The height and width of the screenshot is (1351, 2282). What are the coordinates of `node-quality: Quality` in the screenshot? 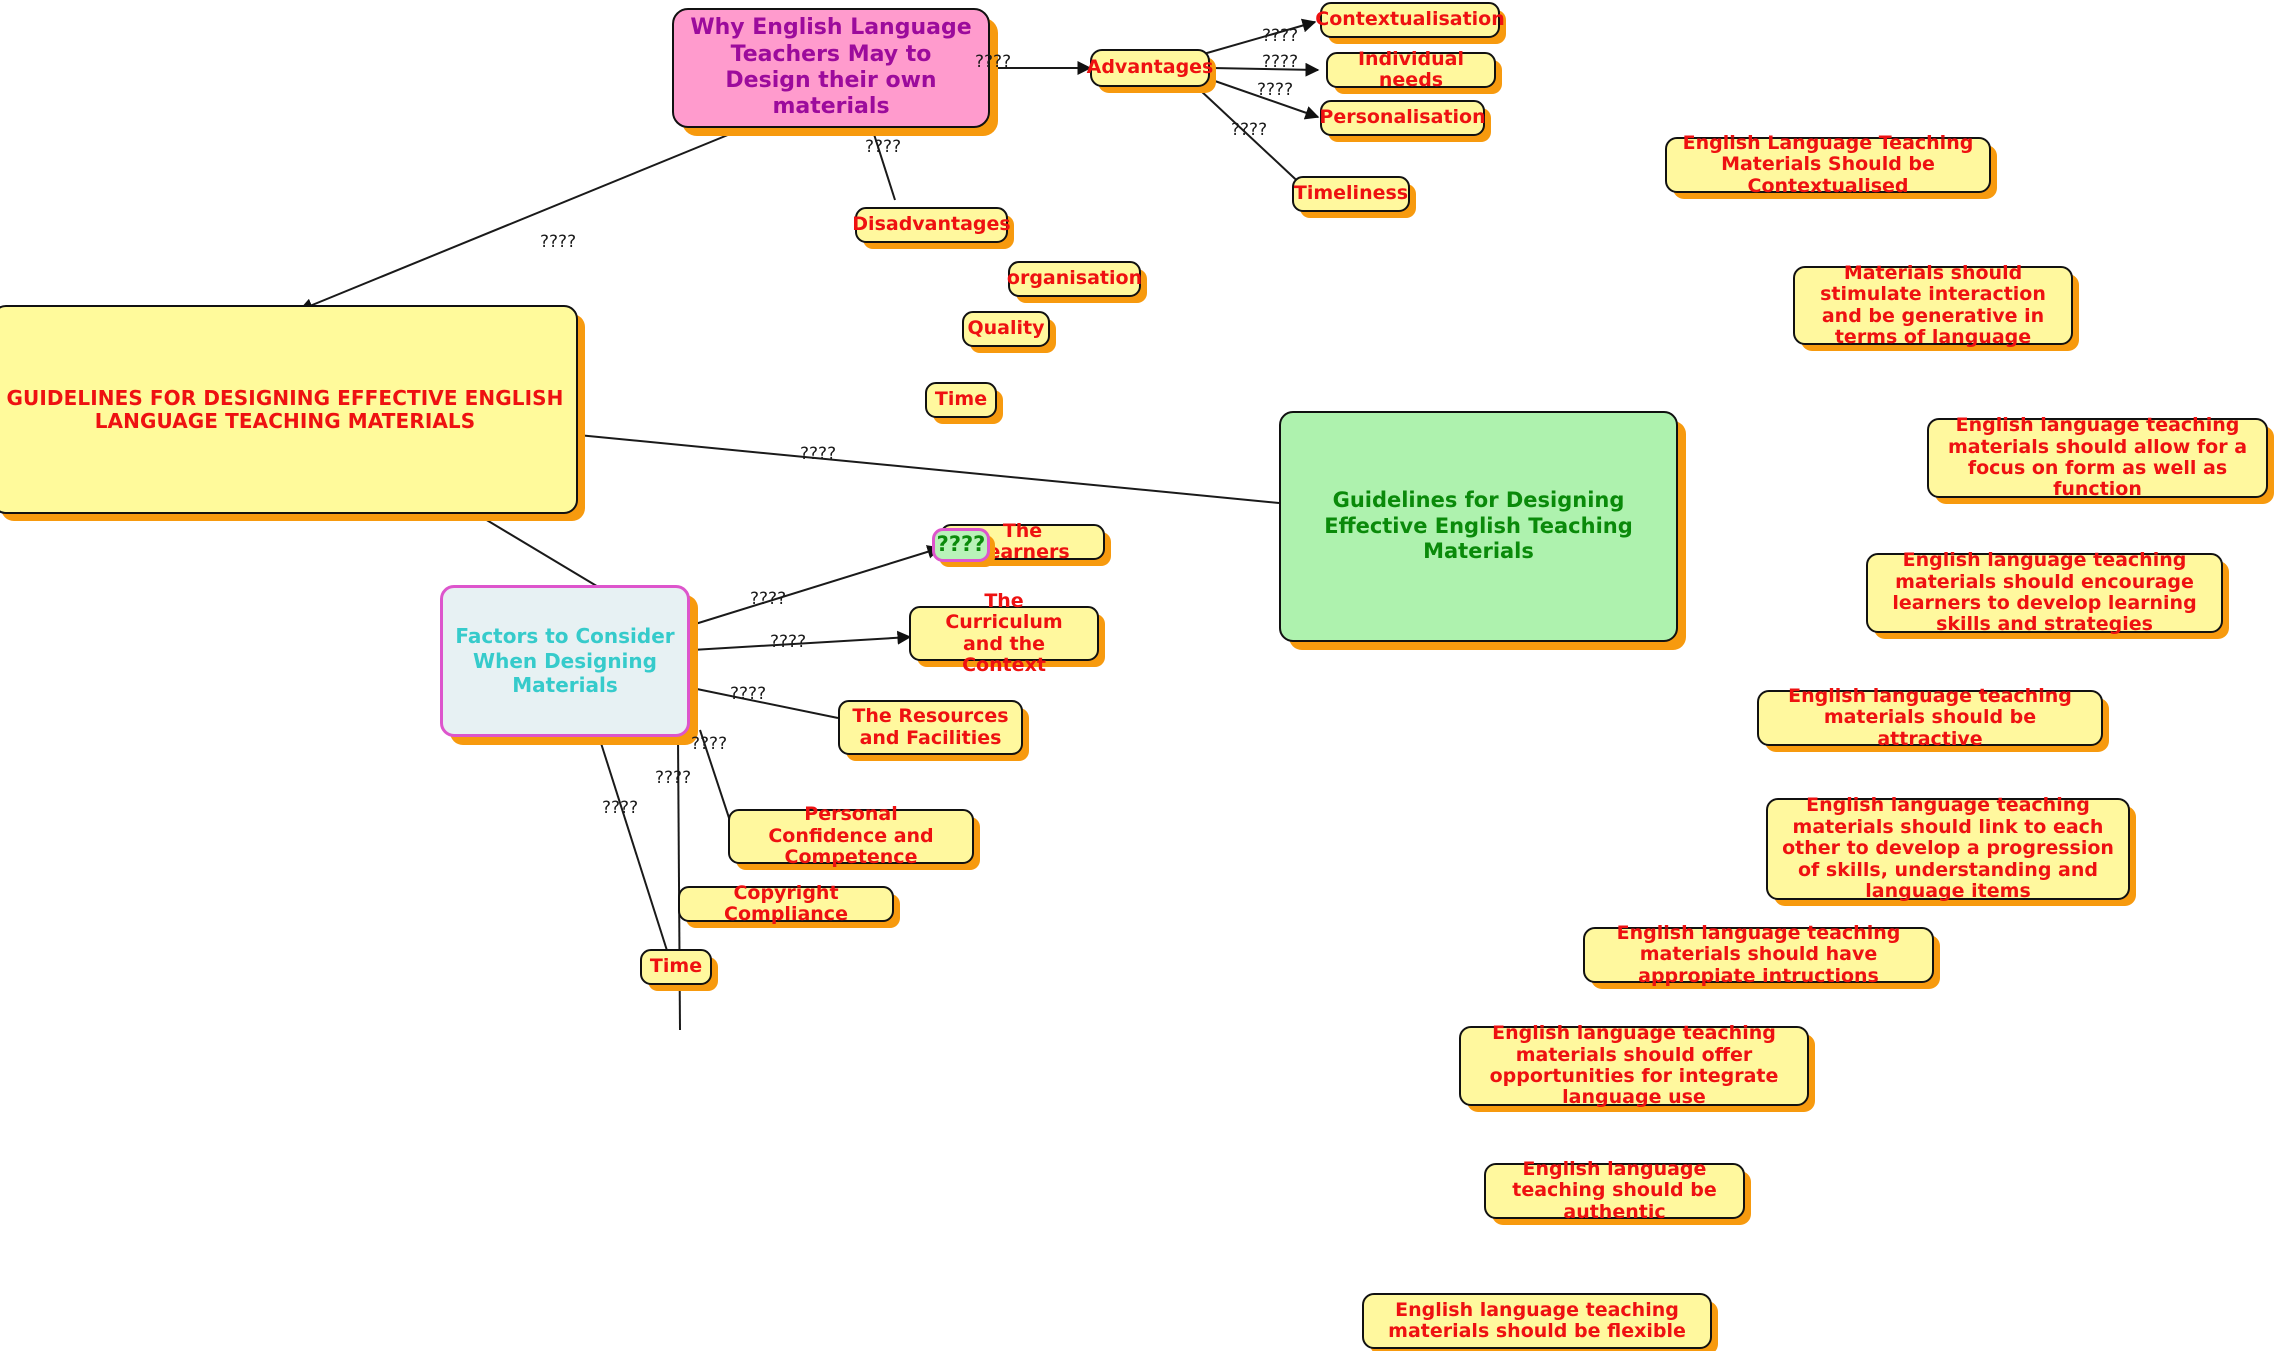 It's located at (1006, 329).